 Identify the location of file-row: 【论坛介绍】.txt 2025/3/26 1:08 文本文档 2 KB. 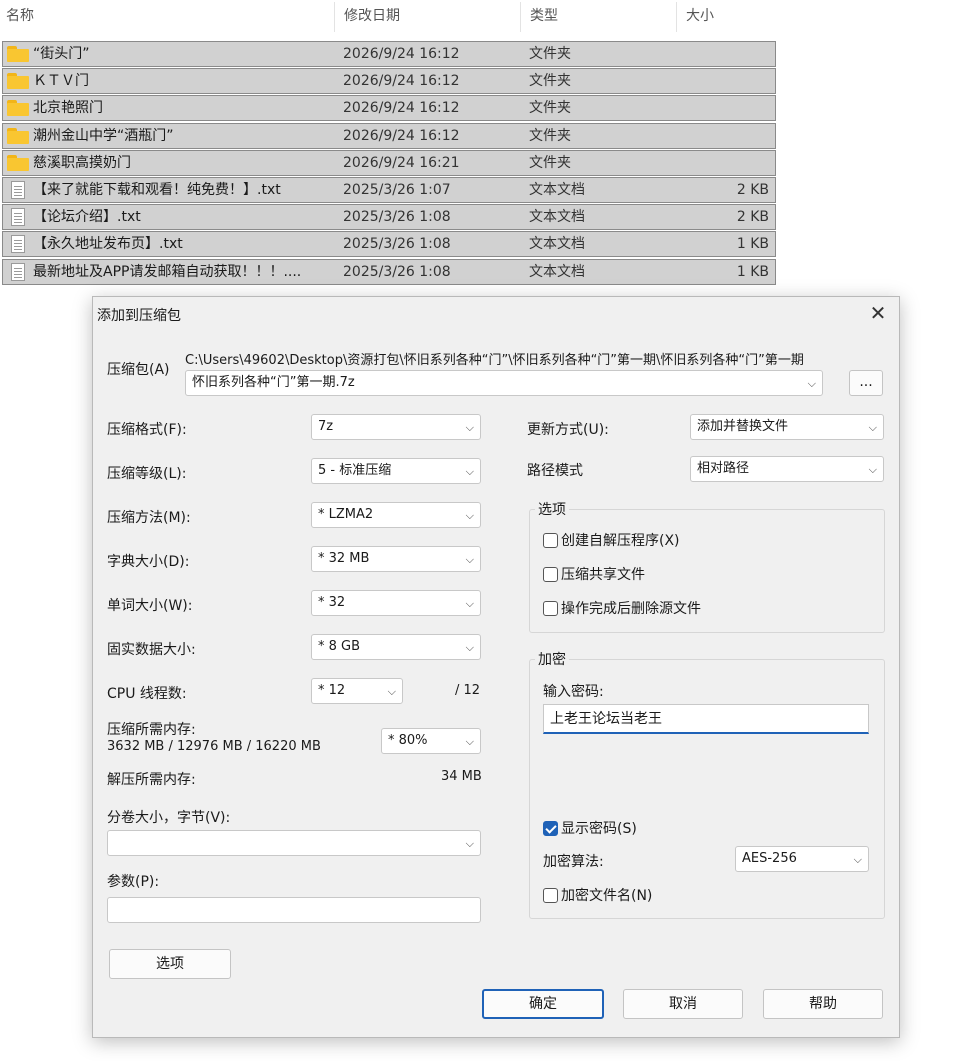
(389, 217).